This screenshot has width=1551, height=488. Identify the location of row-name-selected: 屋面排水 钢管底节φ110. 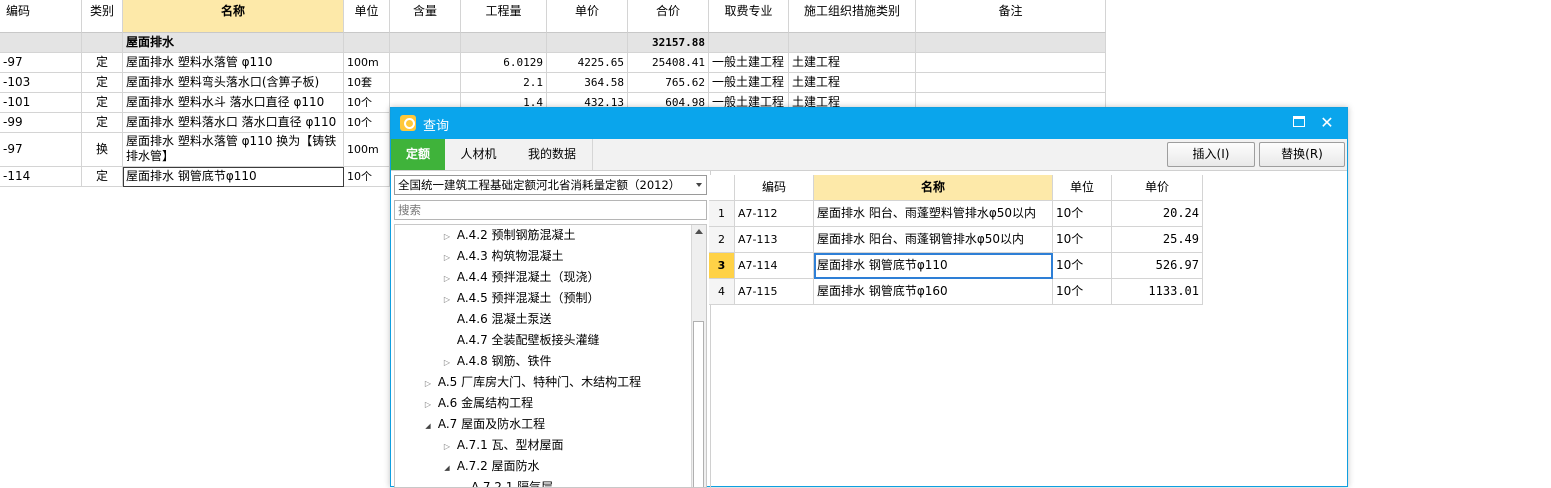
(233, 177).